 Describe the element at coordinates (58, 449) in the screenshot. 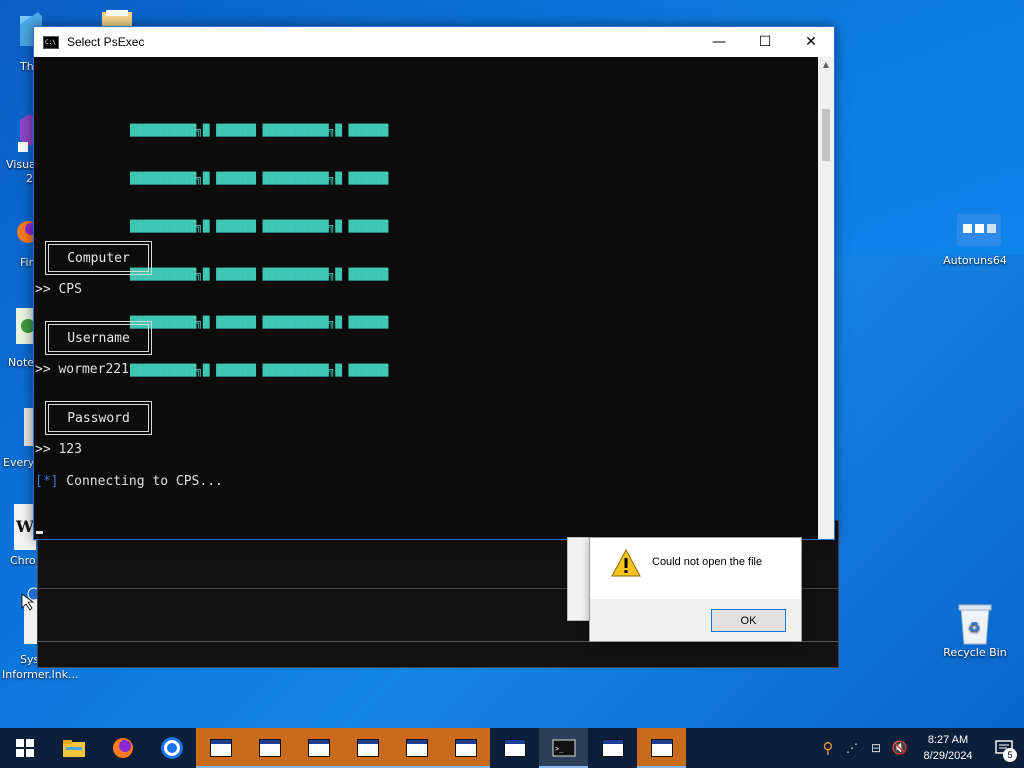

I see `password-value: >> 123` at that location.